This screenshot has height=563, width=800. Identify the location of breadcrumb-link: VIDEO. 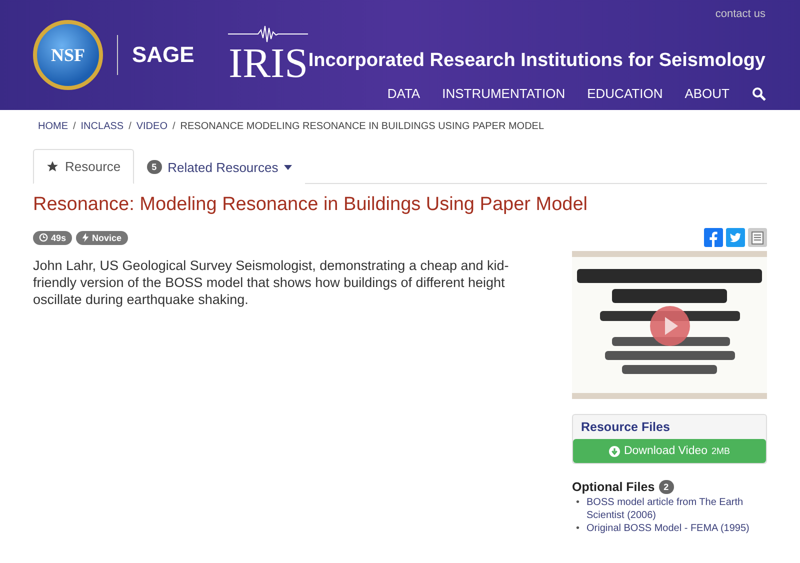
(152, 126).